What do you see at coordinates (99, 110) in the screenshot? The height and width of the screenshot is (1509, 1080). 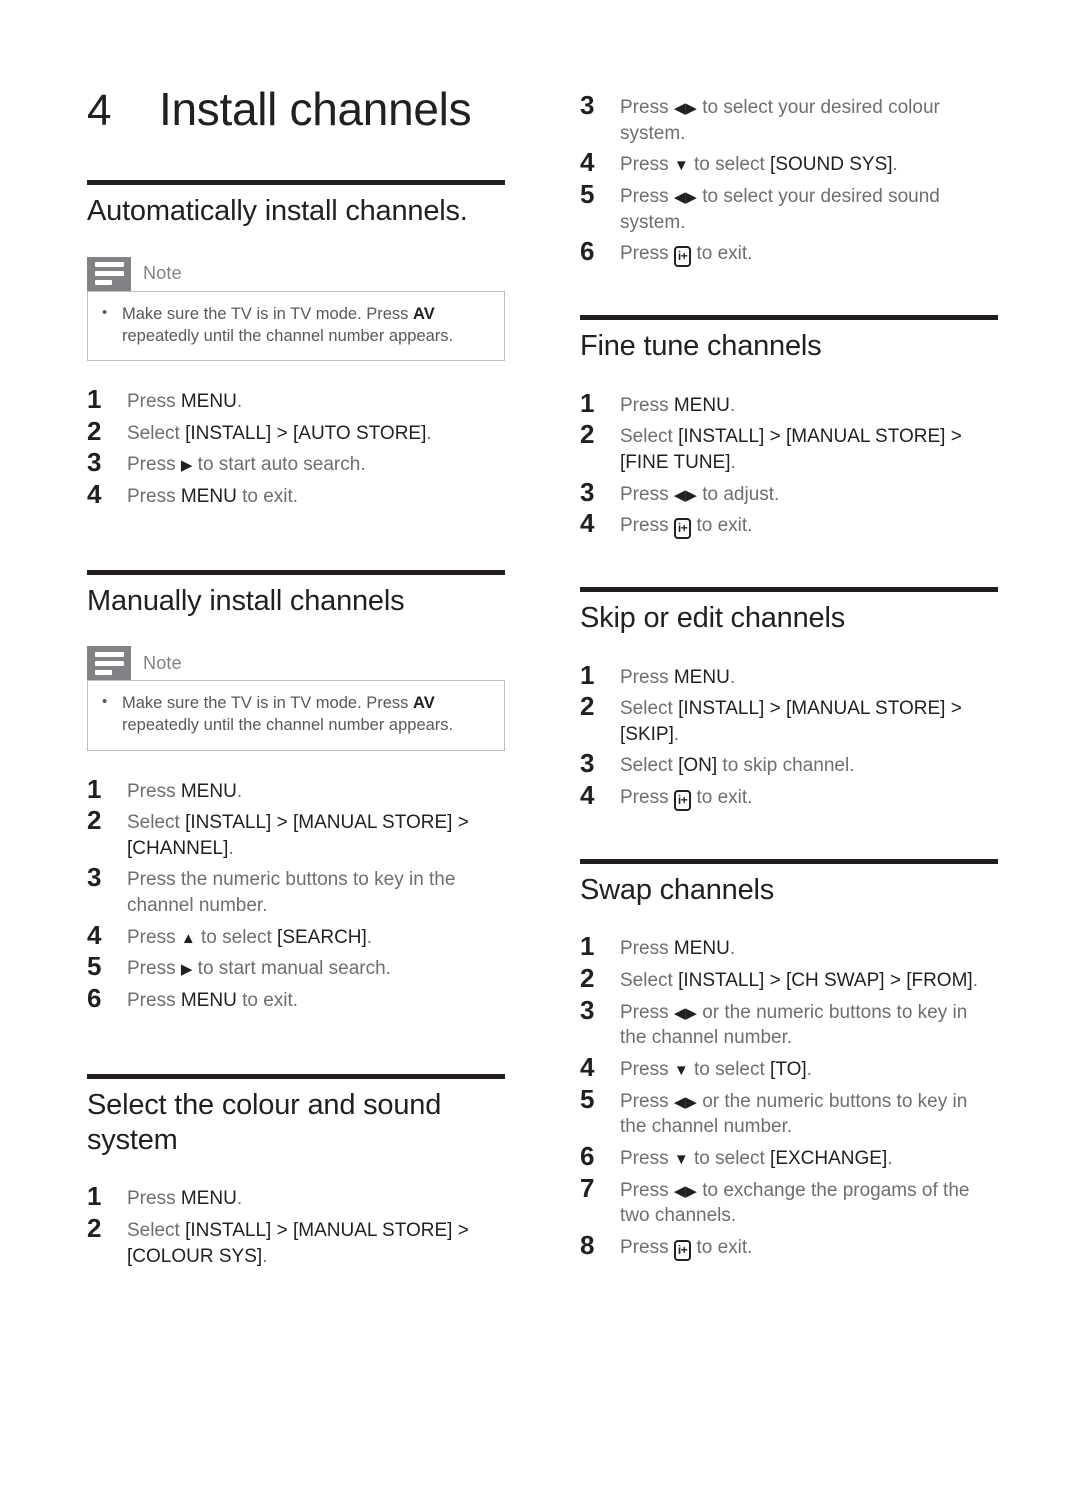 I see `chapter-number: 4` at bounding box center [99, 110].